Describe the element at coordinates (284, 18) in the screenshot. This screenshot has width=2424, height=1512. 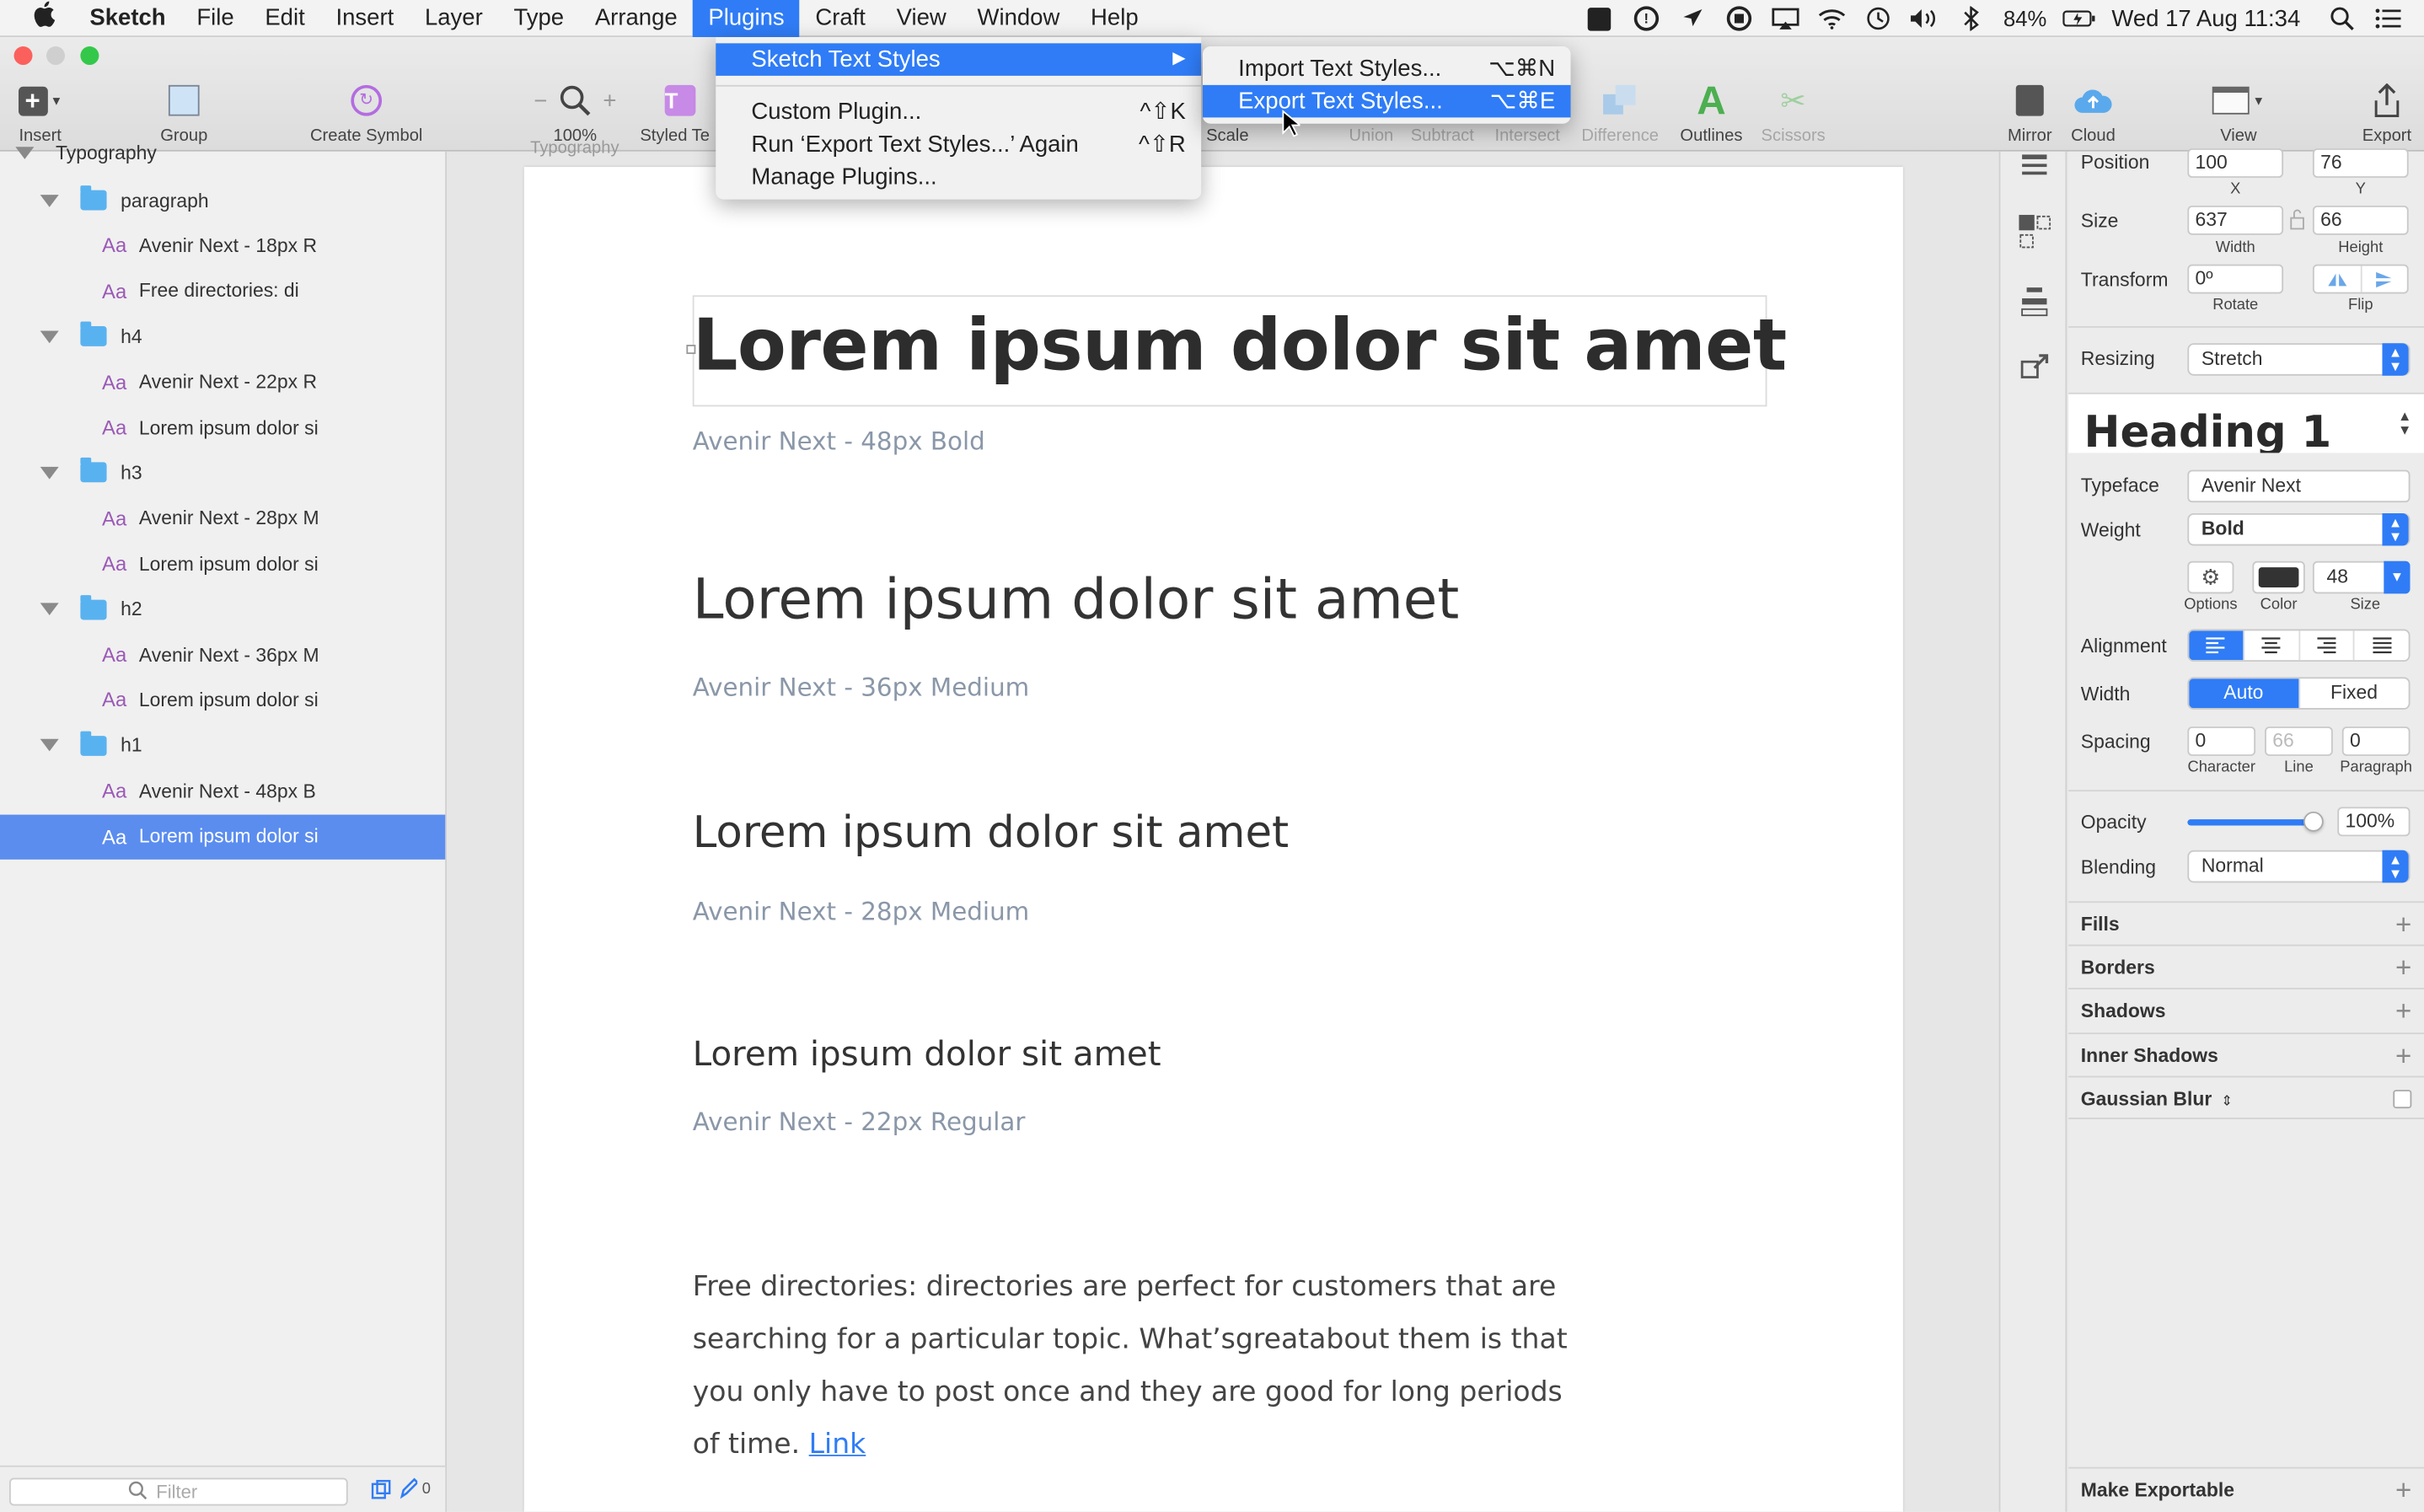
I see `menu-edit: Edit` at that location.